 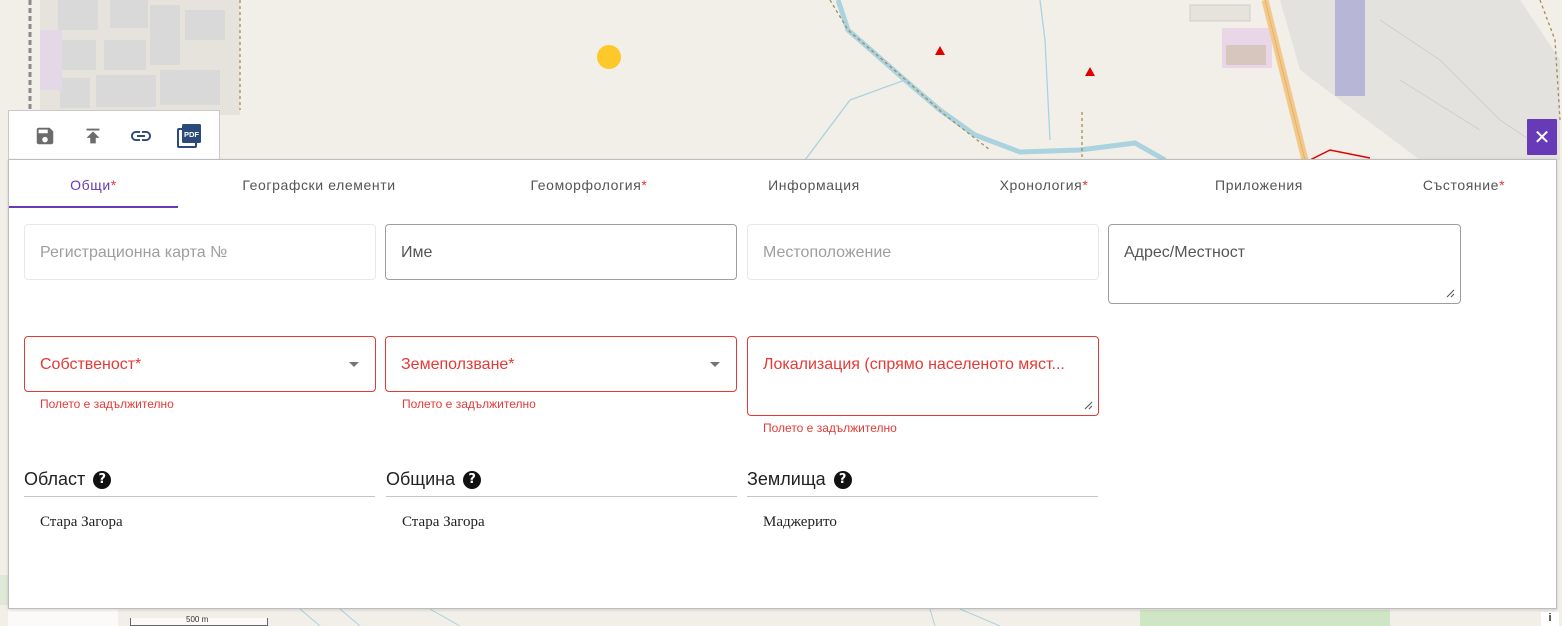 What do you see at coordinates (200, 364) in the screenshot?
I see `ownership-select: Собственост*` at bounding box center [200, 364].